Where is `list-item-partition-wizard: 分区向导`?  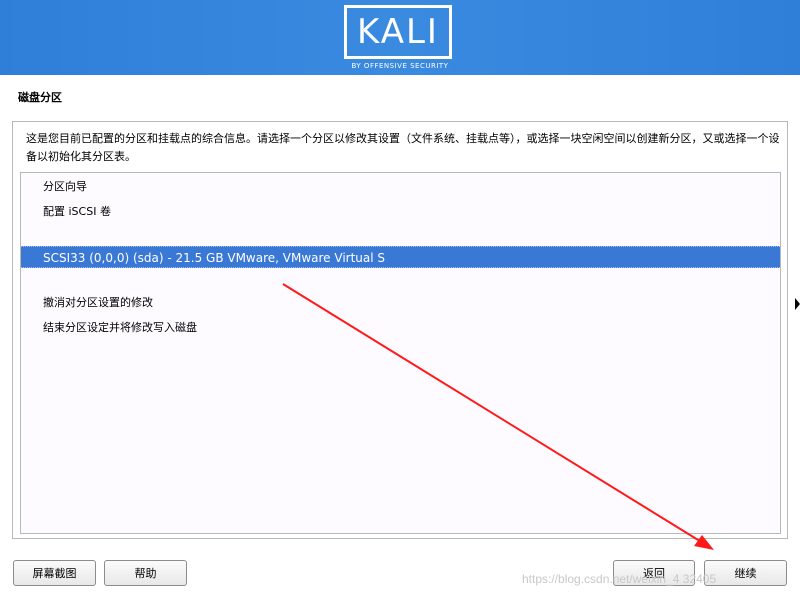 list-item-partition-wizard: 分区向导 is located at coordinates (400, 187).